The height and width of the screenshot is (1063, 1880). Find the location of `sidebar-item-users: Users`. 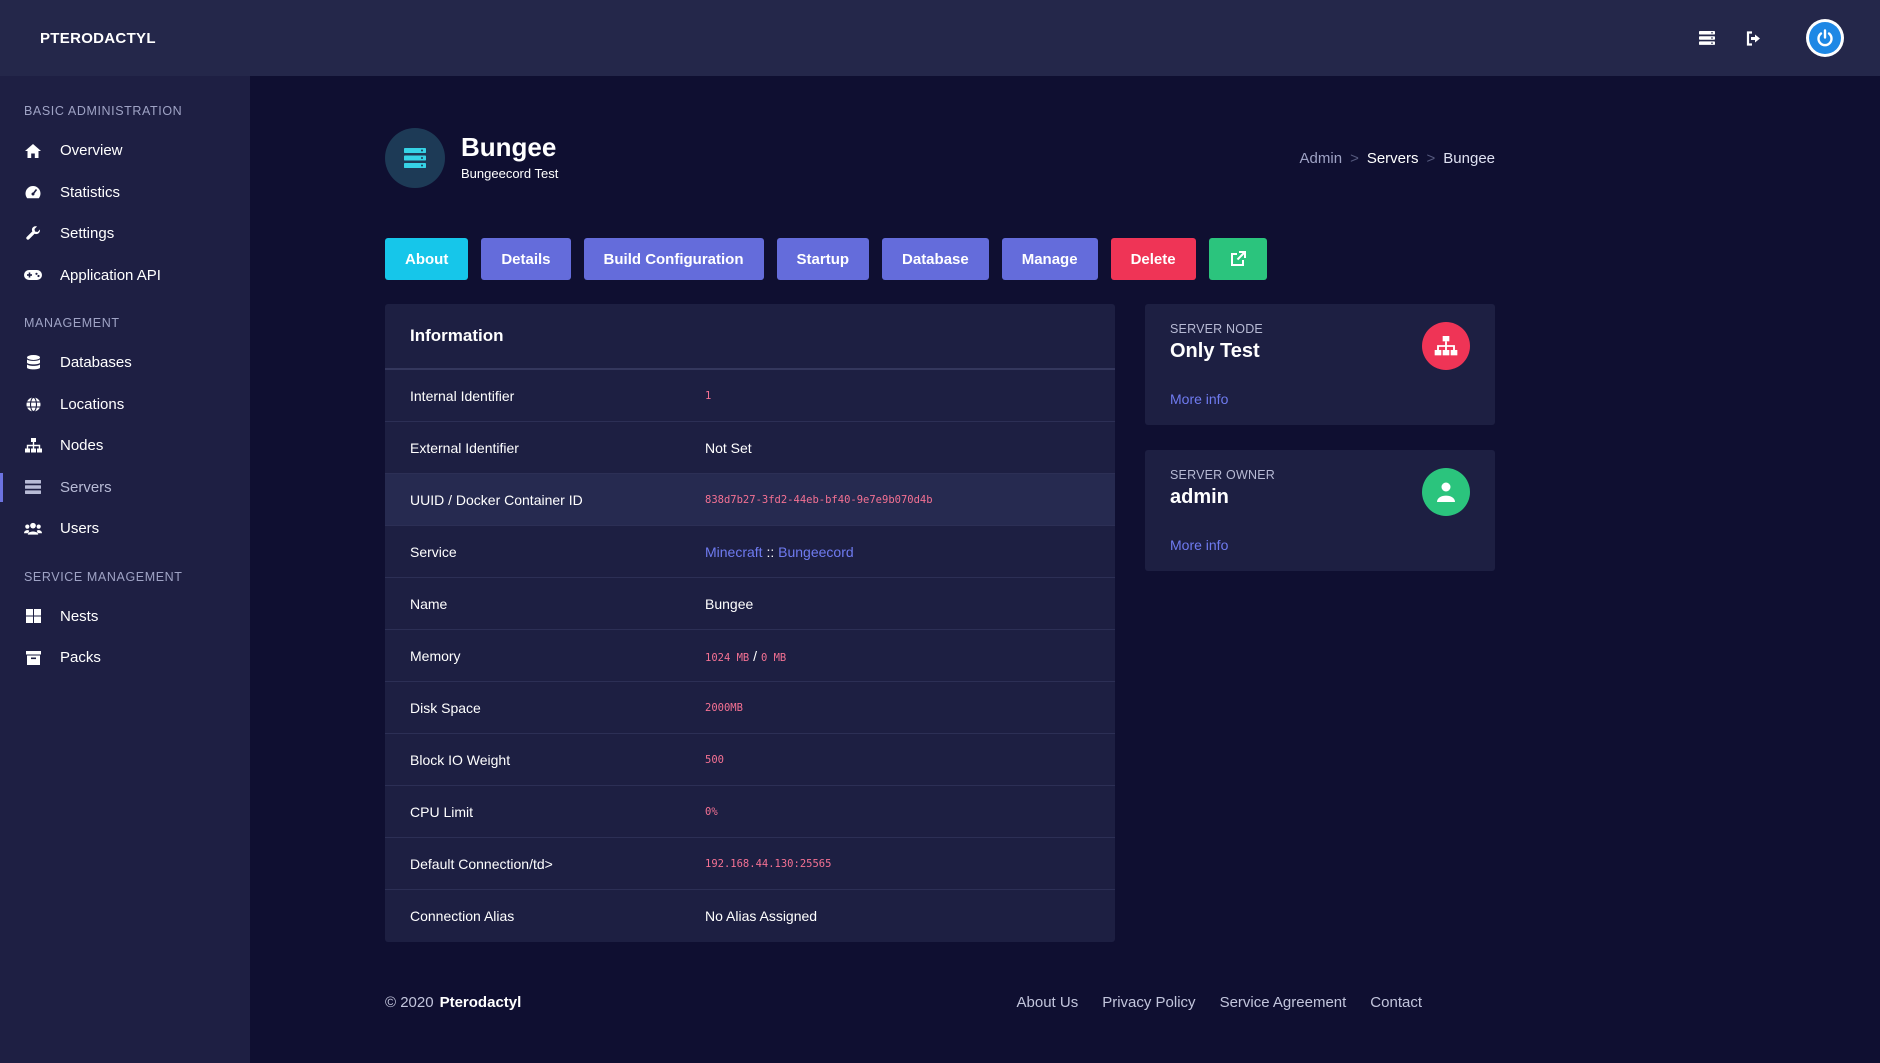

sidebar-item-users: Users is located at coordinates (125, 529).